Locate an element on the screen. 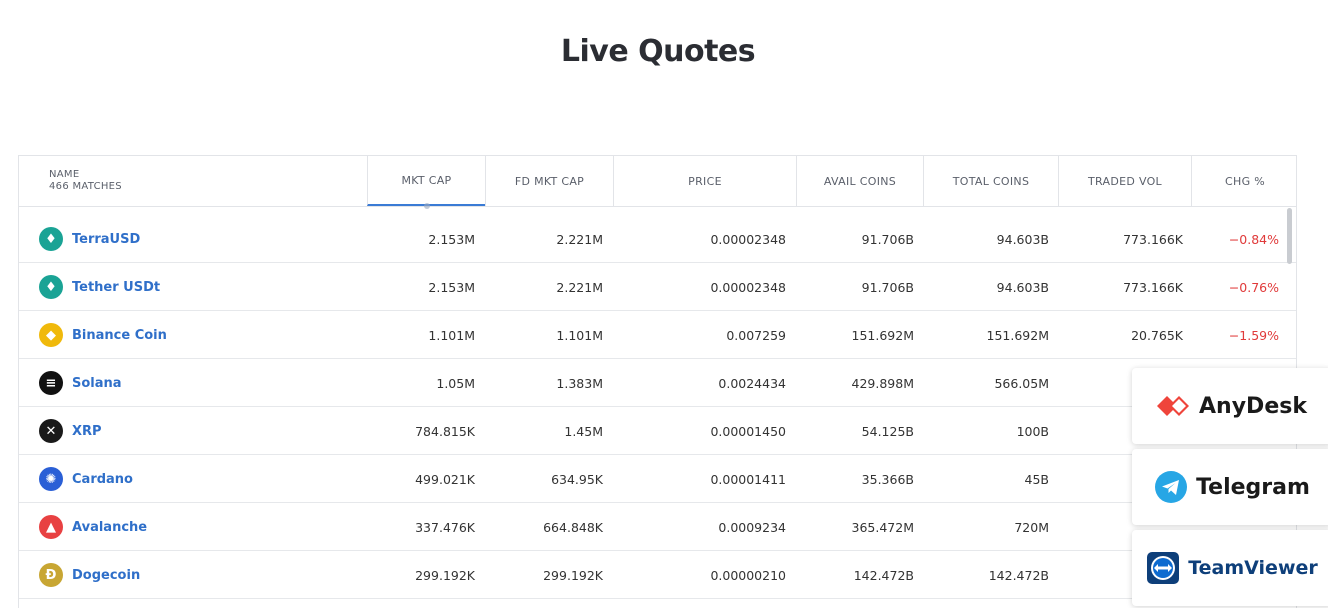  avail-coins-cell: 142.472B is located at coordinates (883, 575).